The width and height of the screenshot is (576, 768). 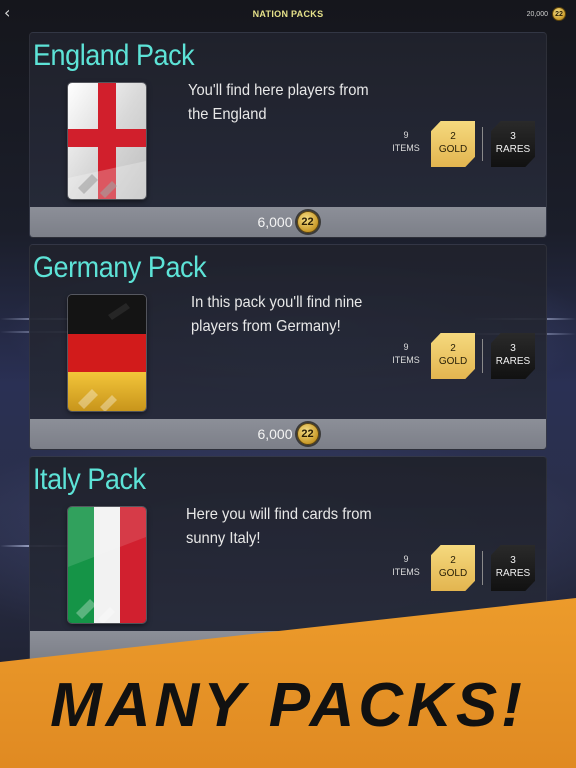 I want to click on price-button, so click(x=288, y=646).